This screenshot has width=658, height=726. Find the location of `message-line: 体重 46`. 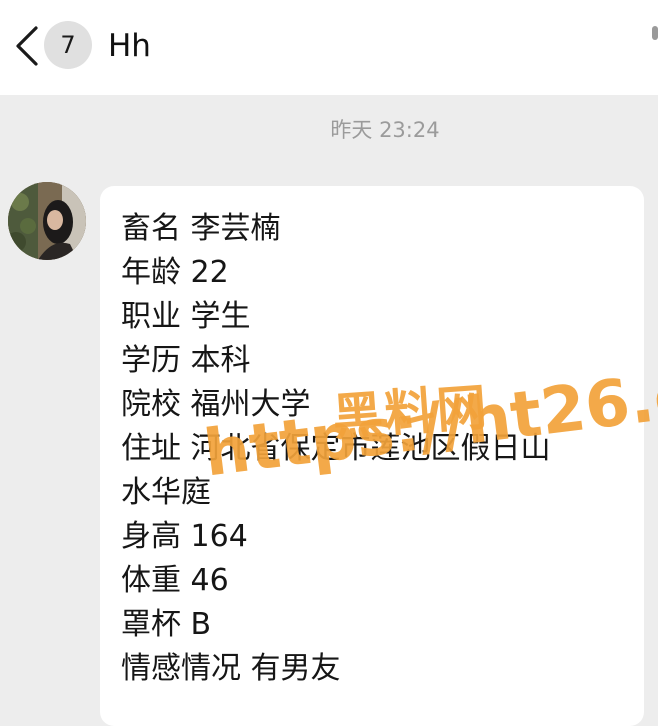

message-line: 体重 46 is located at coordinates (175, 580).